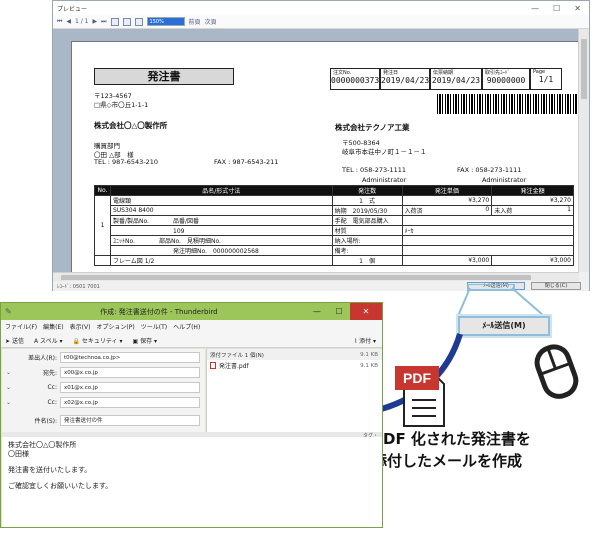 This screenshot has width=595, height=533. What do you see at coordinates (126, 21) in the screenshot?
I see `page-setup-icon` at bounding box center [126, 21].